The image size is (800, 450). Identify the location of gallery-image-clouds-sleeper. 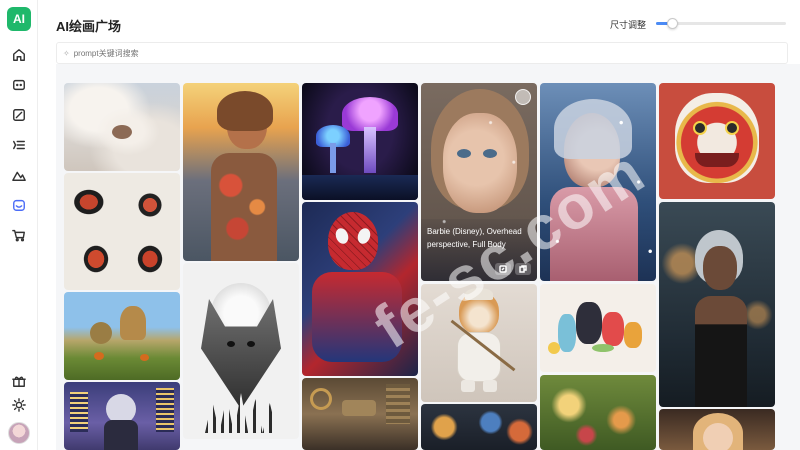
(122, 127).